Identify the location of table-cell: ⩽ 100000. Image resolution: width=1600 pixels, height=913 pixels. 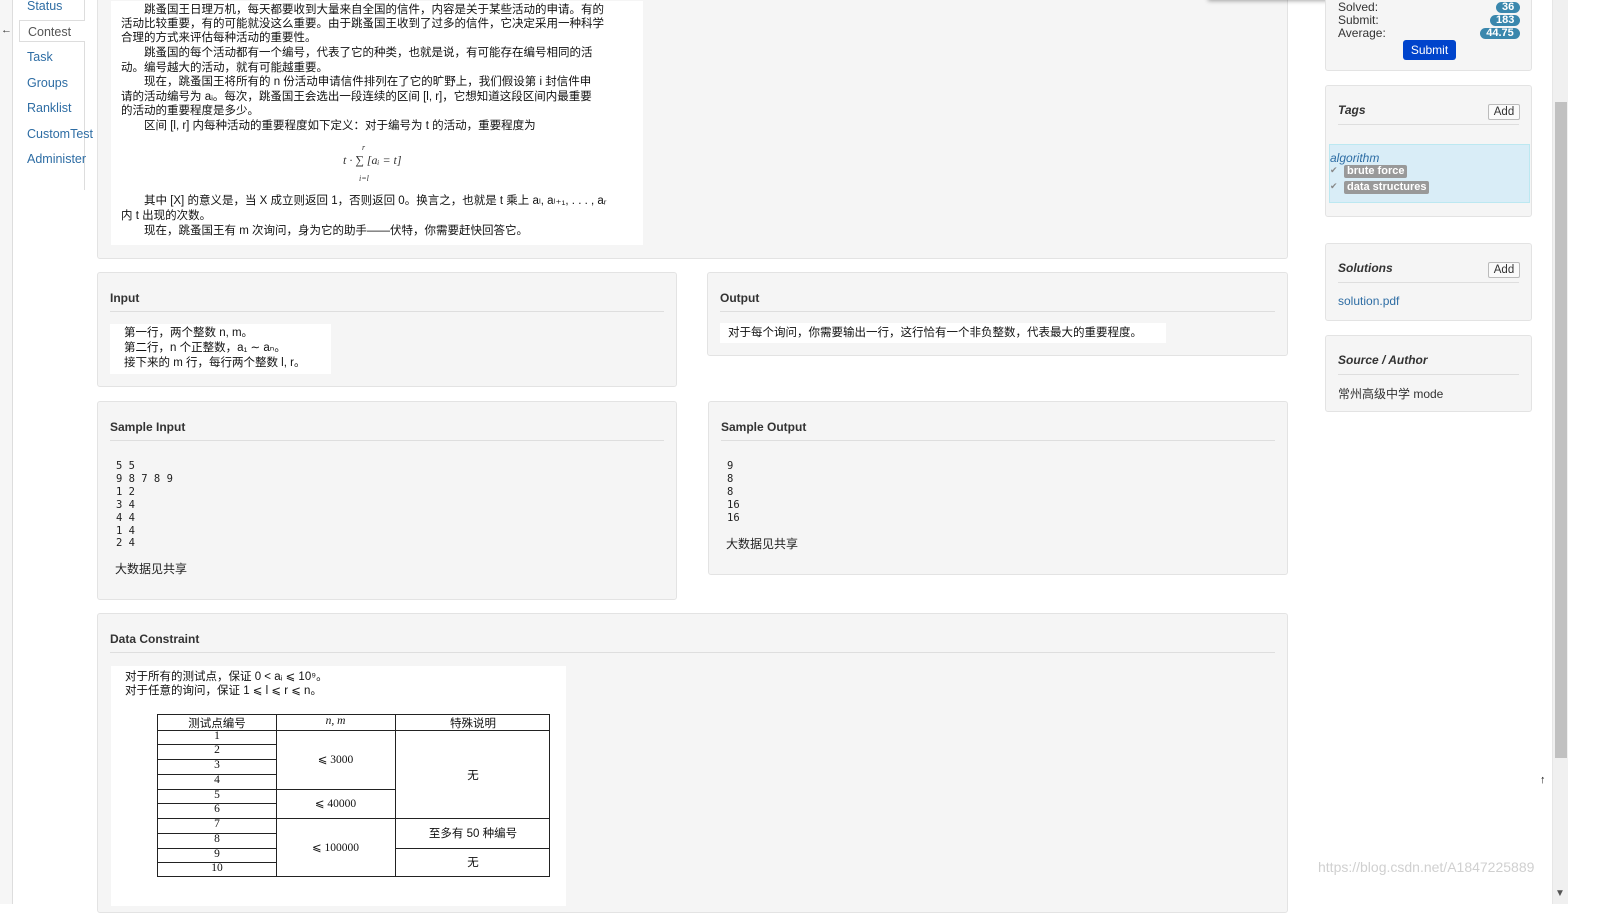
(335, 848).